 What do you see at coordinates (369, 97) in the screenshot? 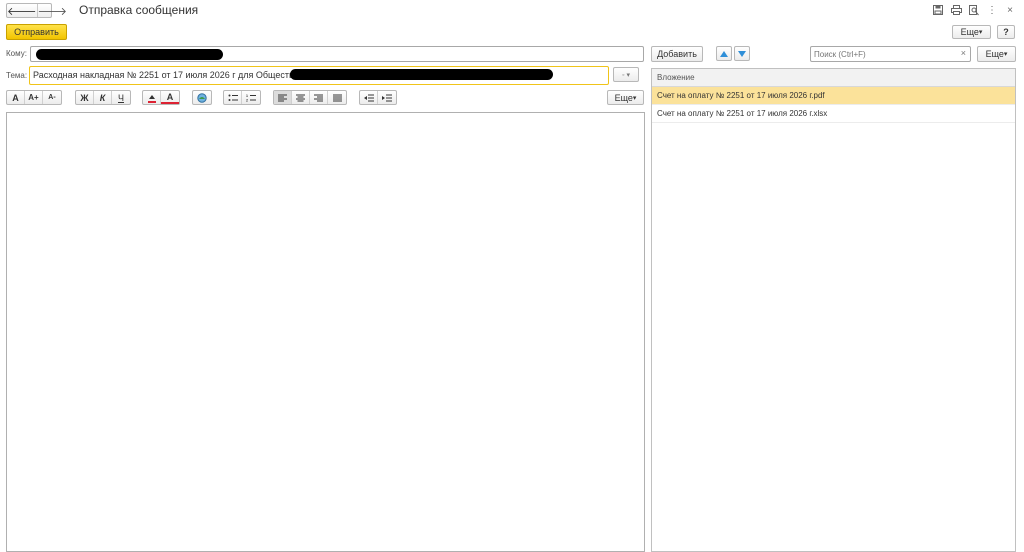
I see `indent-decrease-icon` at bounding box center [369, 97].